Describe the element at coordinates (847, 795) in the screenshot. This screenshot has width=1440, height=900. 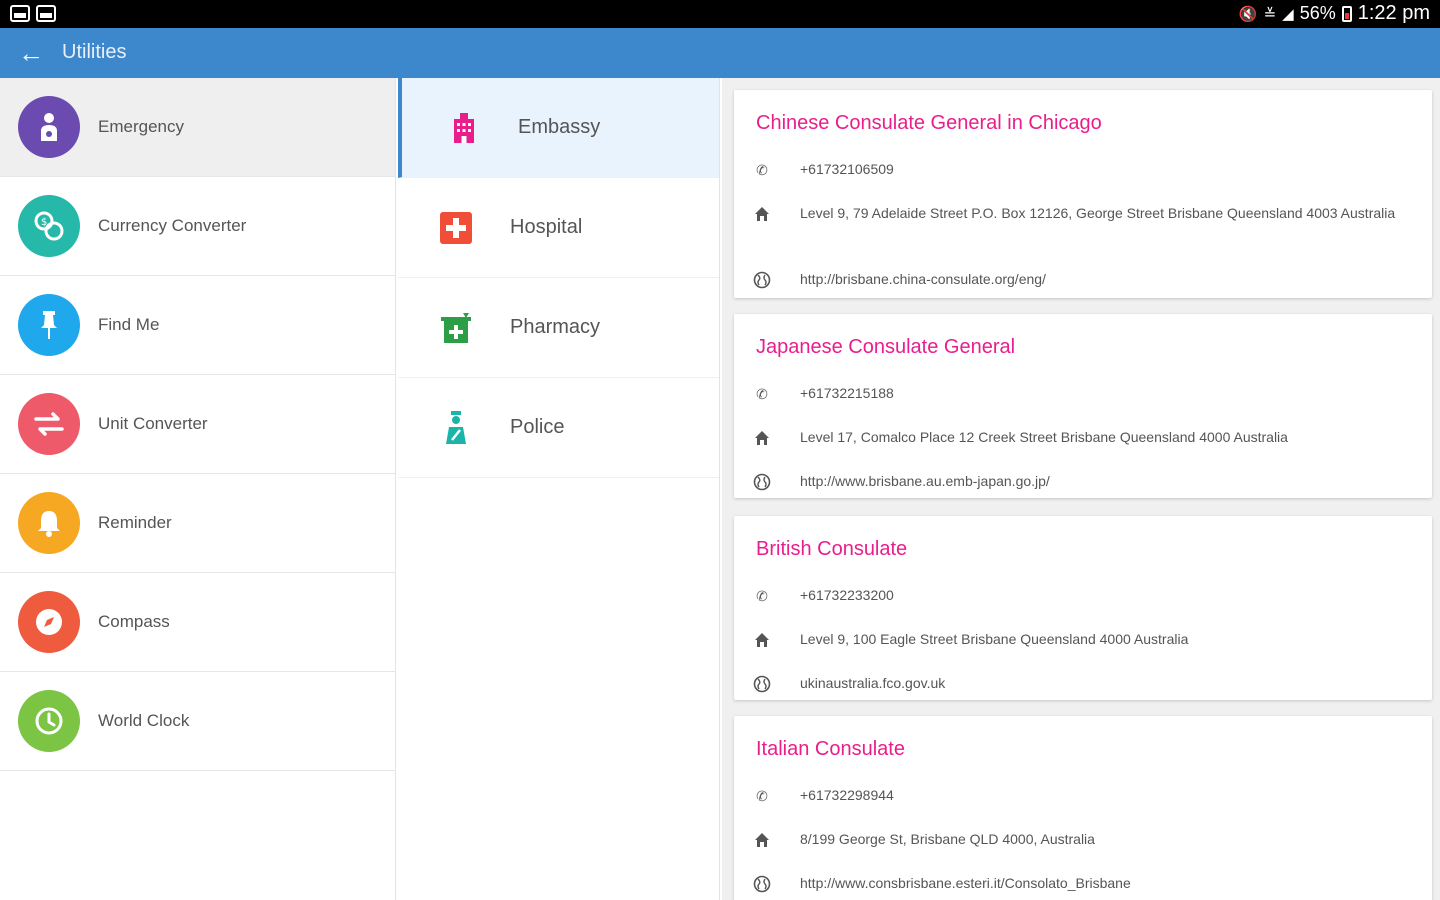
I see `phone-number: +61732298944` at that location.